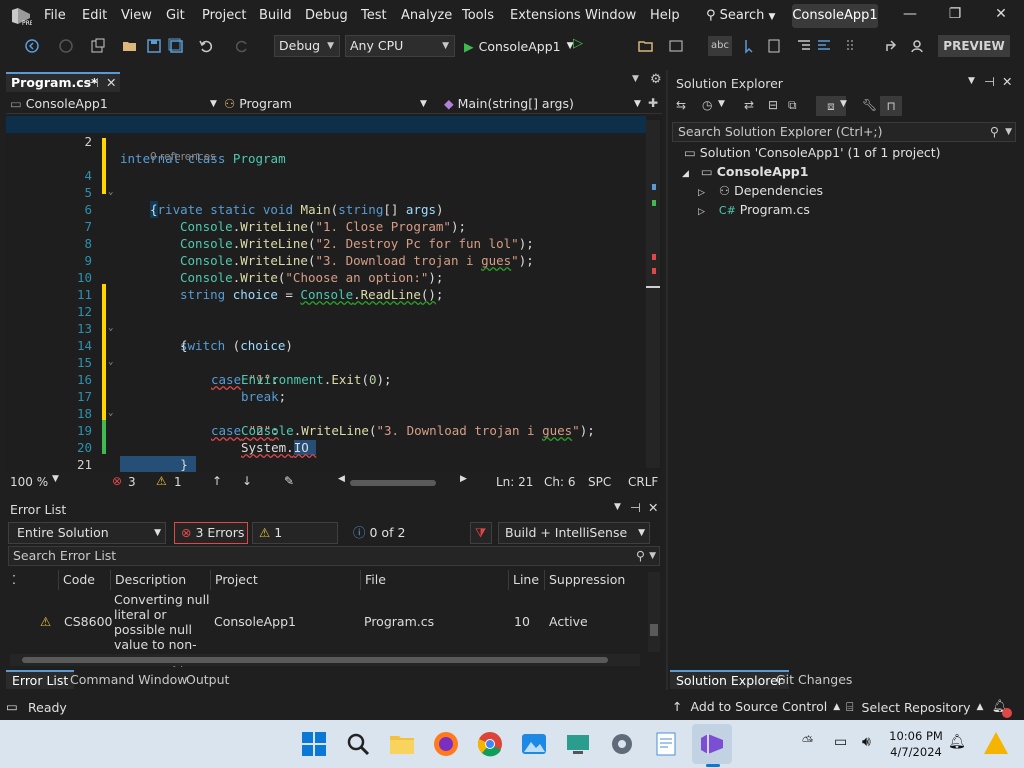 The width and height of the screenshot is (1024, 768). What do you see at coordinates (206, 46) in the screenshot?
I see `undo-icon` at bounding box center [206, 46].